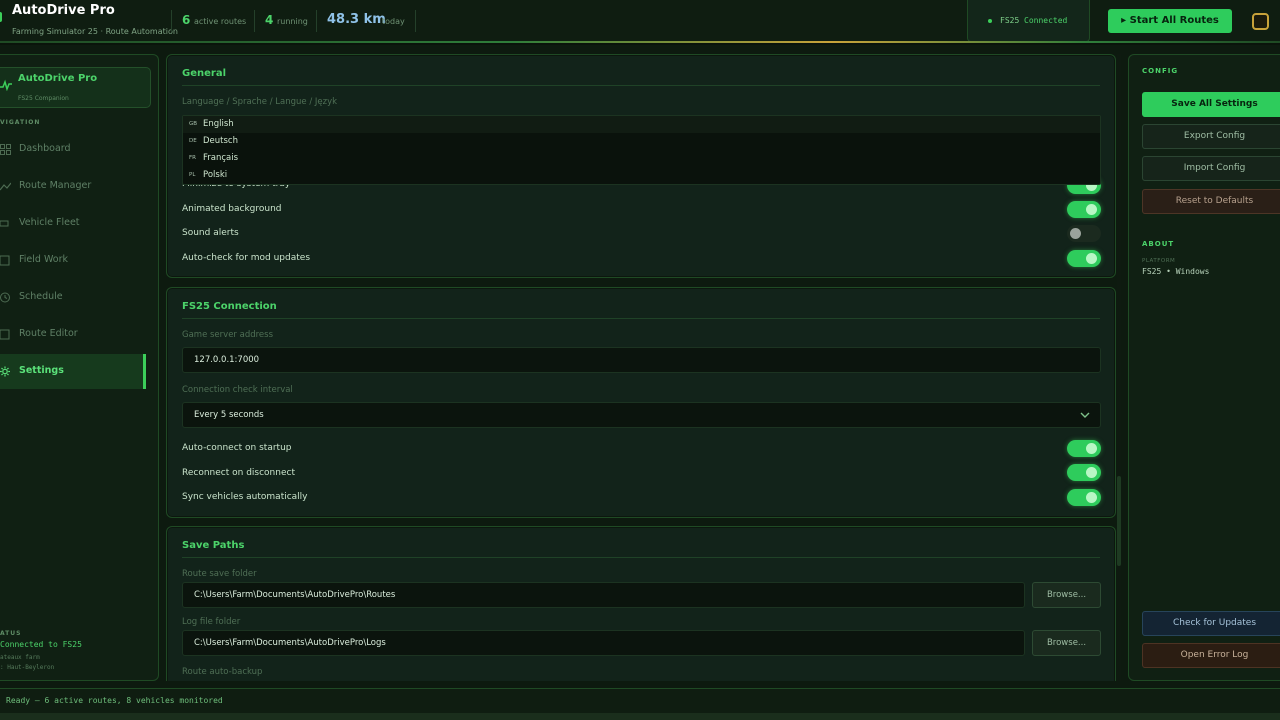 This screenshot has width=1280, height=720. What do you see at coordinates (641, 141) in the screenshot?
I see `language-option-deutsch: DE Deutsch` at bounding box center [641, 141].